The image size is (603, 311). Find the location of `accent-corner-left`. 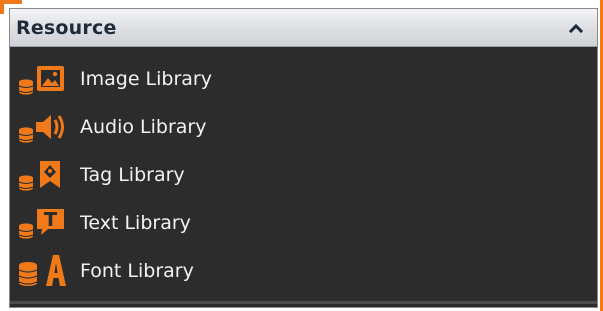

accent-corner-left is located at coordinates (2, 7).